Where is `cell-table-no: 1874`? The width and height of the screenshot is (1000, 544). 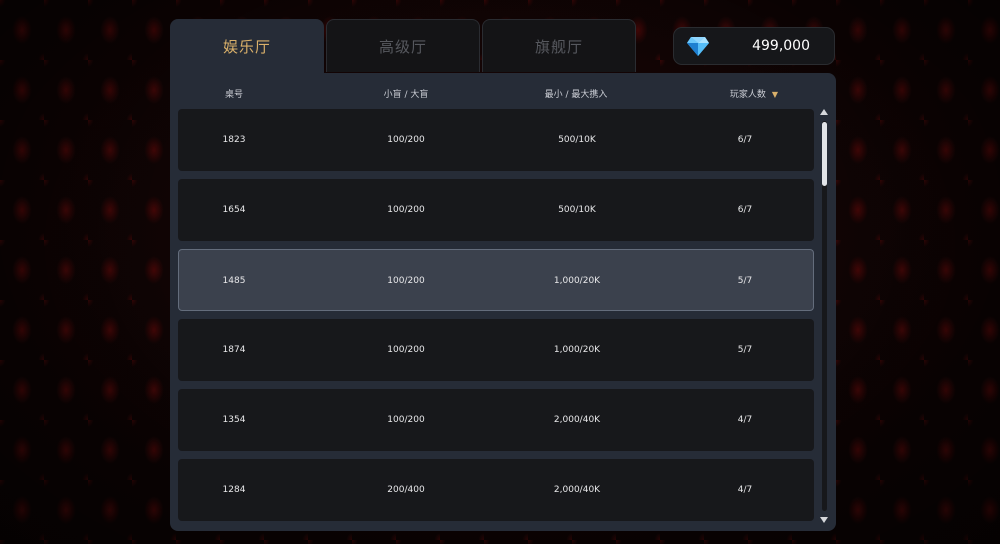 cell-table-no: 1874 is located at coordinates (234, 350).